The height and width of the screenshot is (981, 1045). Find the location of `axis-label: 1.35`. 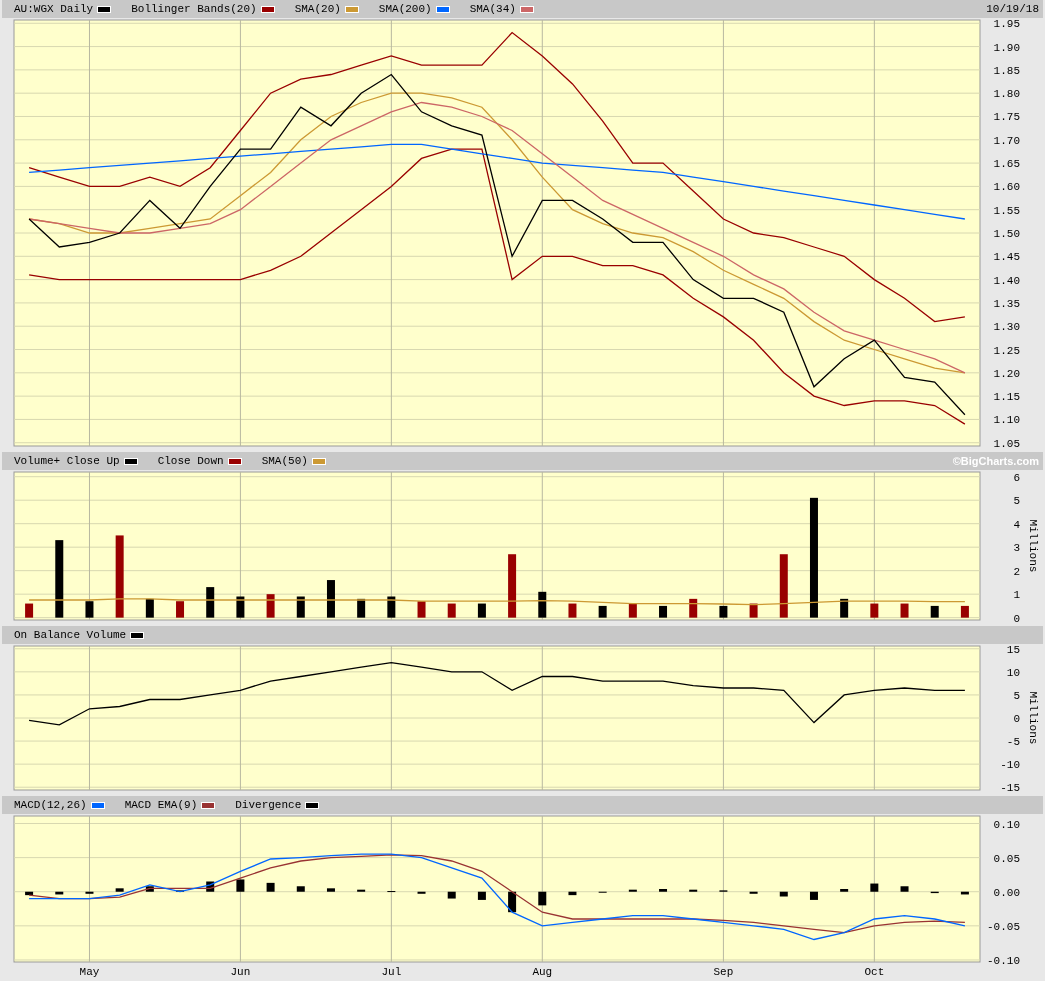

axis-label: 1.35 is located at coordinates (1006, 303).